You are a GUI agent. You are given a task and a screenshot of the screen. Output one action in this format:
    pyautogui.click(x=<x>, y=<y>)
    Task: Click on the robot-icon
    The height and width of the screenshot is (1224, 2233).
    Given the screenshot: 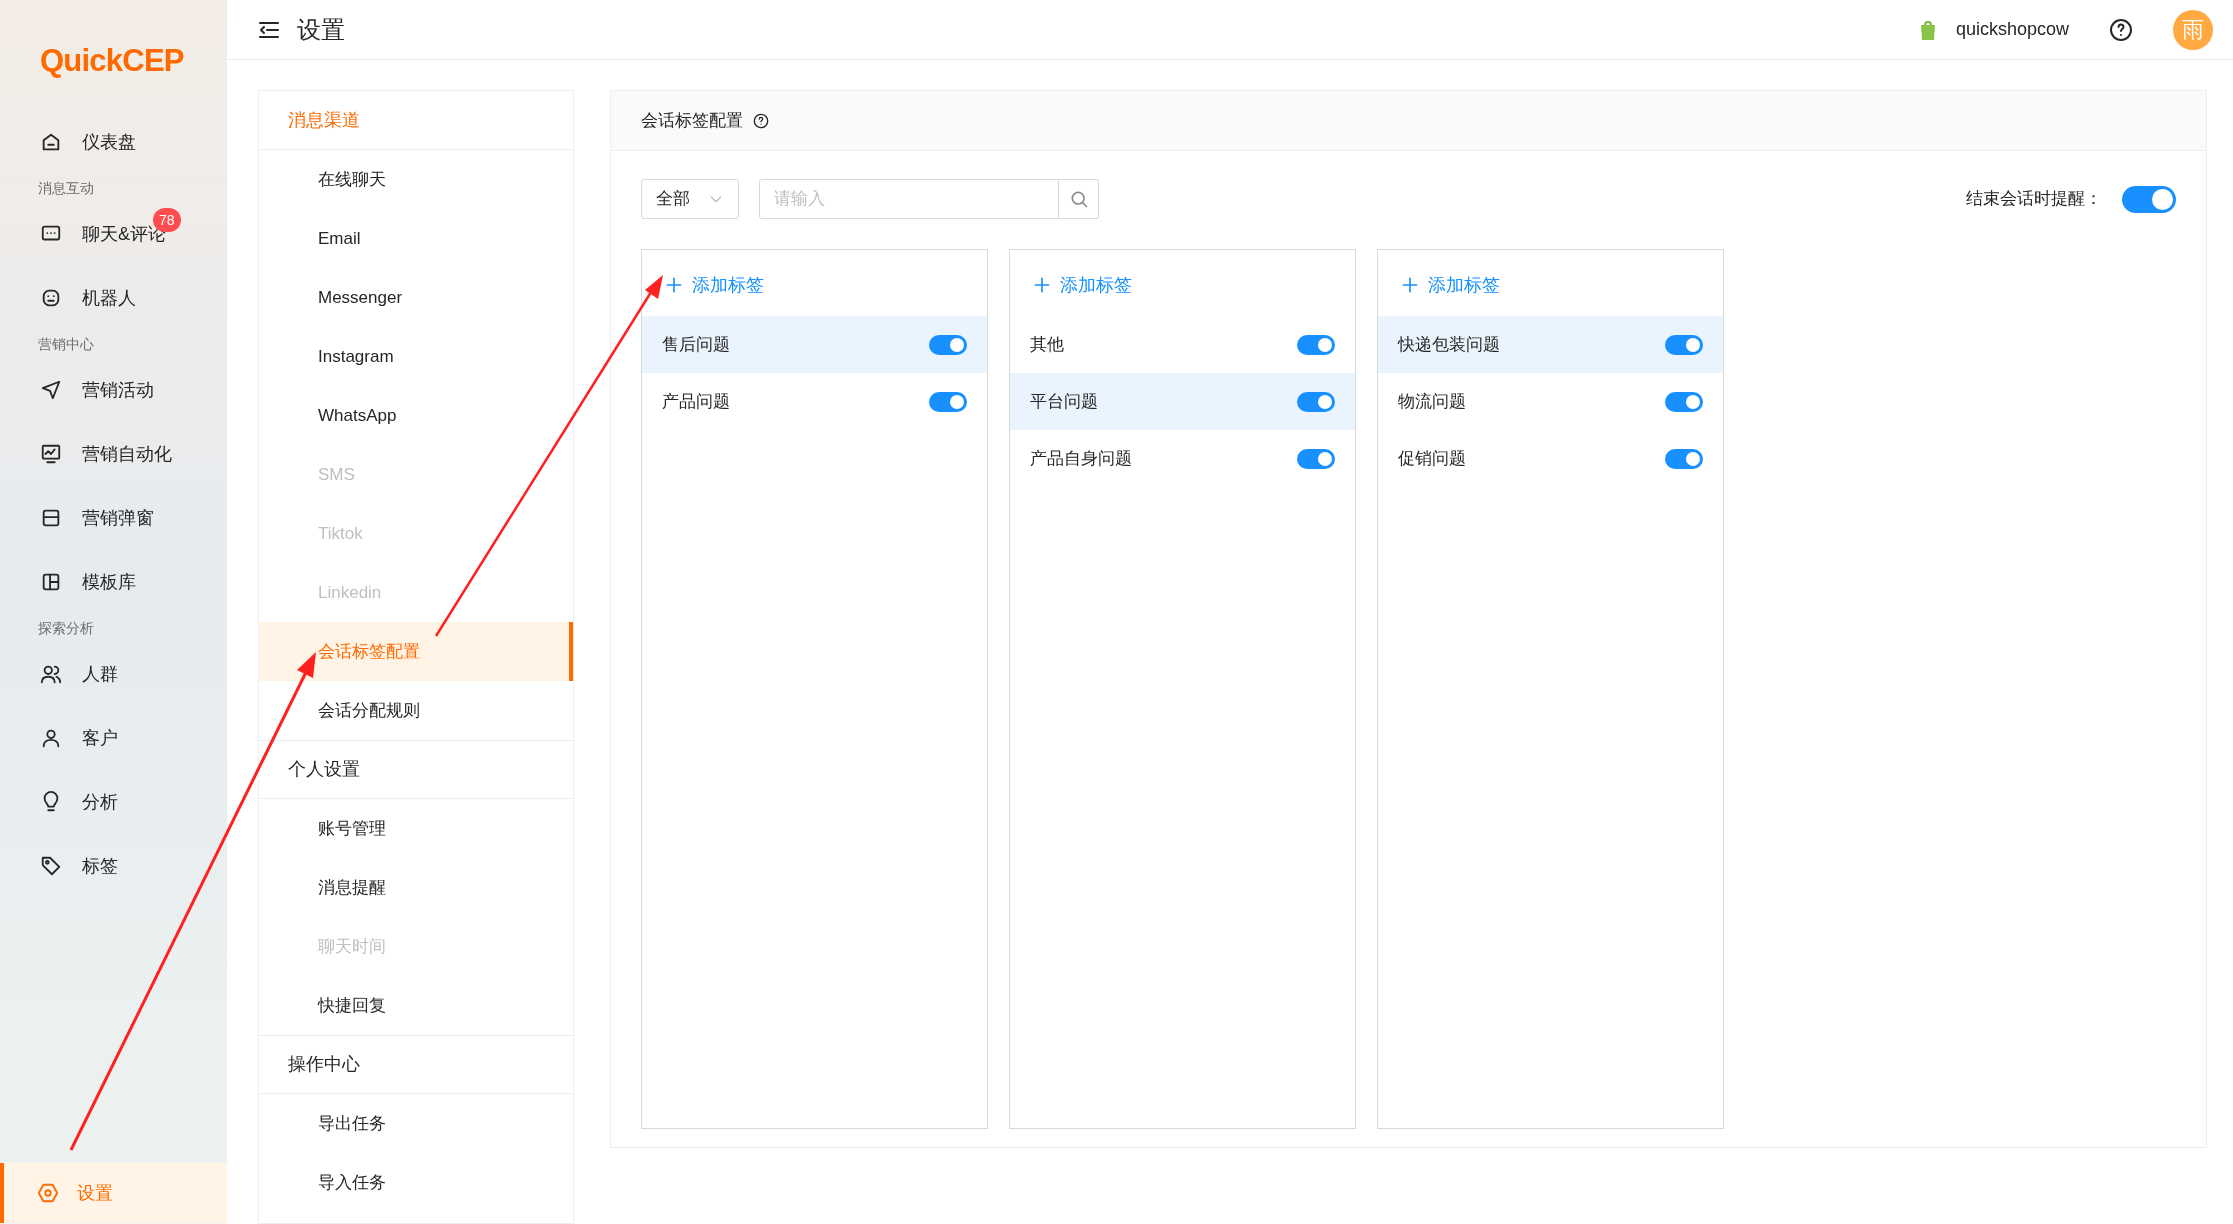 What is the action you would take?
    pyautogui.click(x=51, y=298)
    